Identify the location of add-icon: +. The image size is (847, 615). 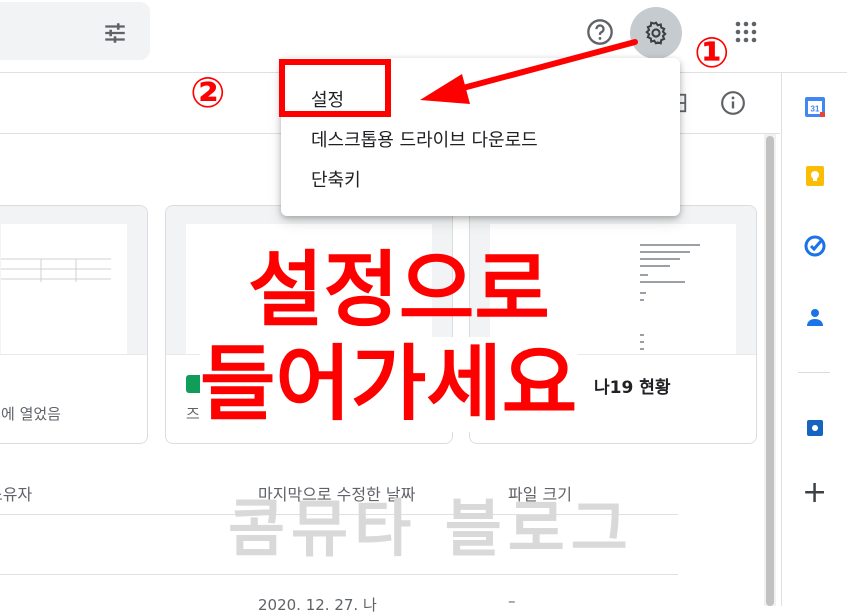
(814, 493).